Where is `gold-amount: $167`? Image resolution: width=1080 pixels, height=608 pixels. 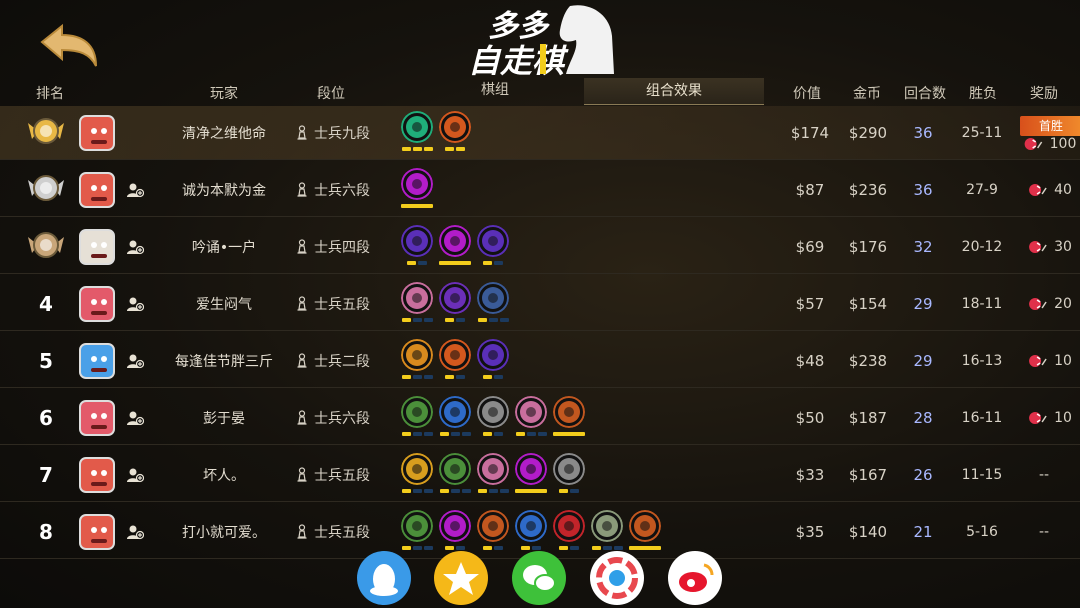
gold-amount: $167 is located at coordinates (868, 474).